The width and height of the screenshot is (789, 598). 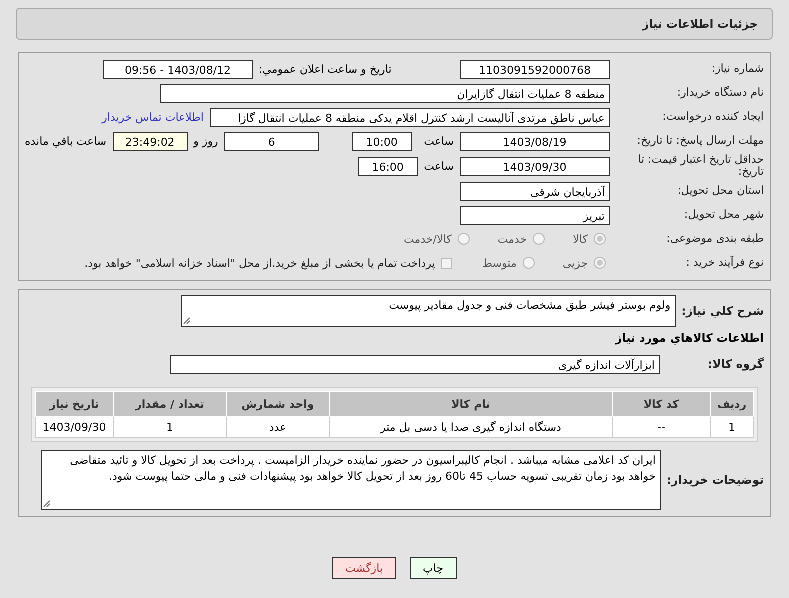 I want to click on buyer-org-field: منطقه 8 عملیات انتقال گازایران, so click(x=385, y=93).